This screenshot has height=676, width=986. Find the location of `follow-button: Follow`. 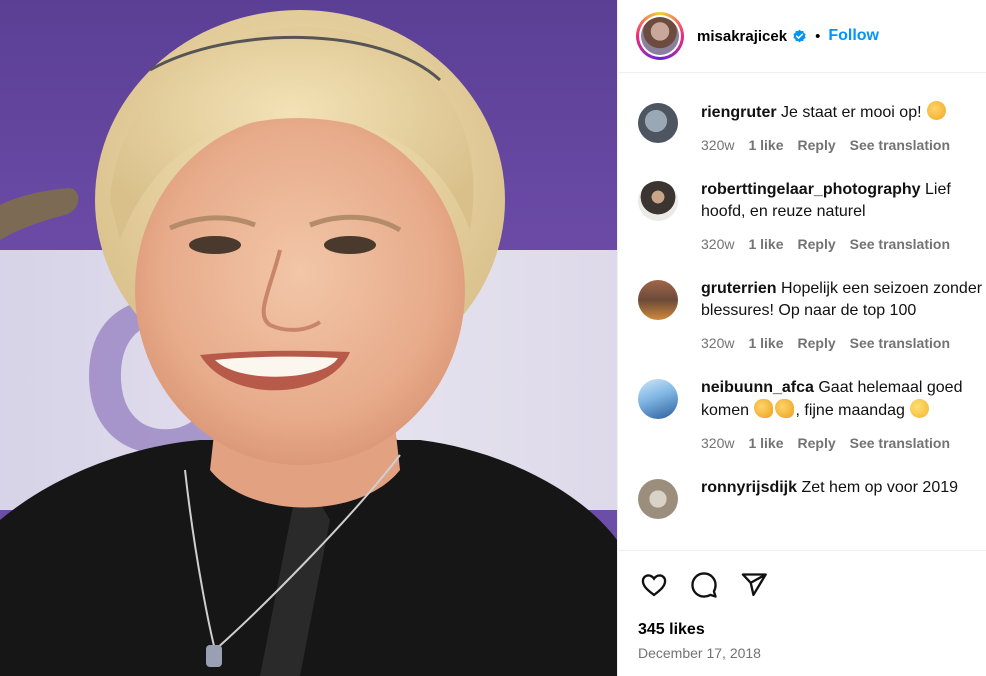

follow-button: Follow is located at coordinates (853, 36).